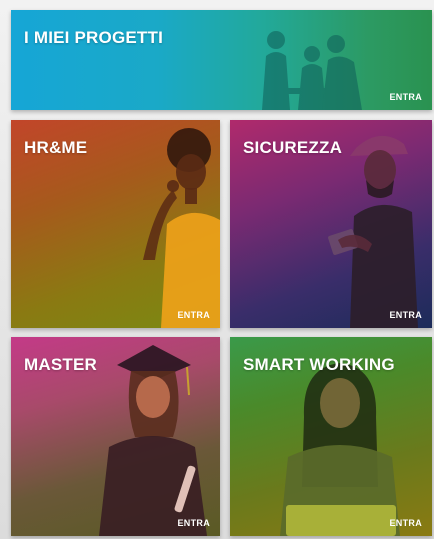  What do you see at coordinates (56, 147) in the screenshot?
I see `tile-title: HR&ME` at bounding box center [56, 147].